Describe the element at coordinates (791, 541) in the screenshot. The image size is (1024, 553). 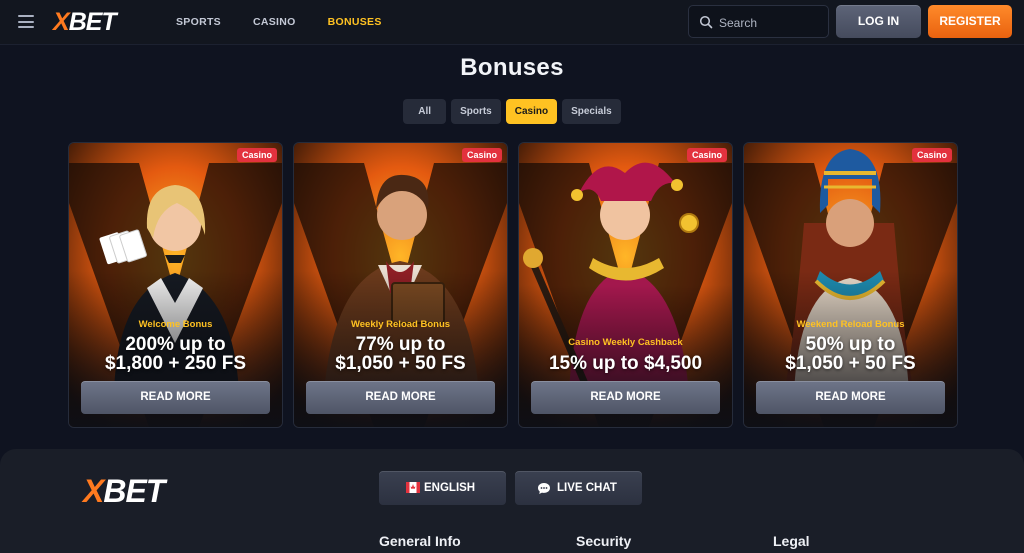
I see `footer-column-legal: Legal` at that location.